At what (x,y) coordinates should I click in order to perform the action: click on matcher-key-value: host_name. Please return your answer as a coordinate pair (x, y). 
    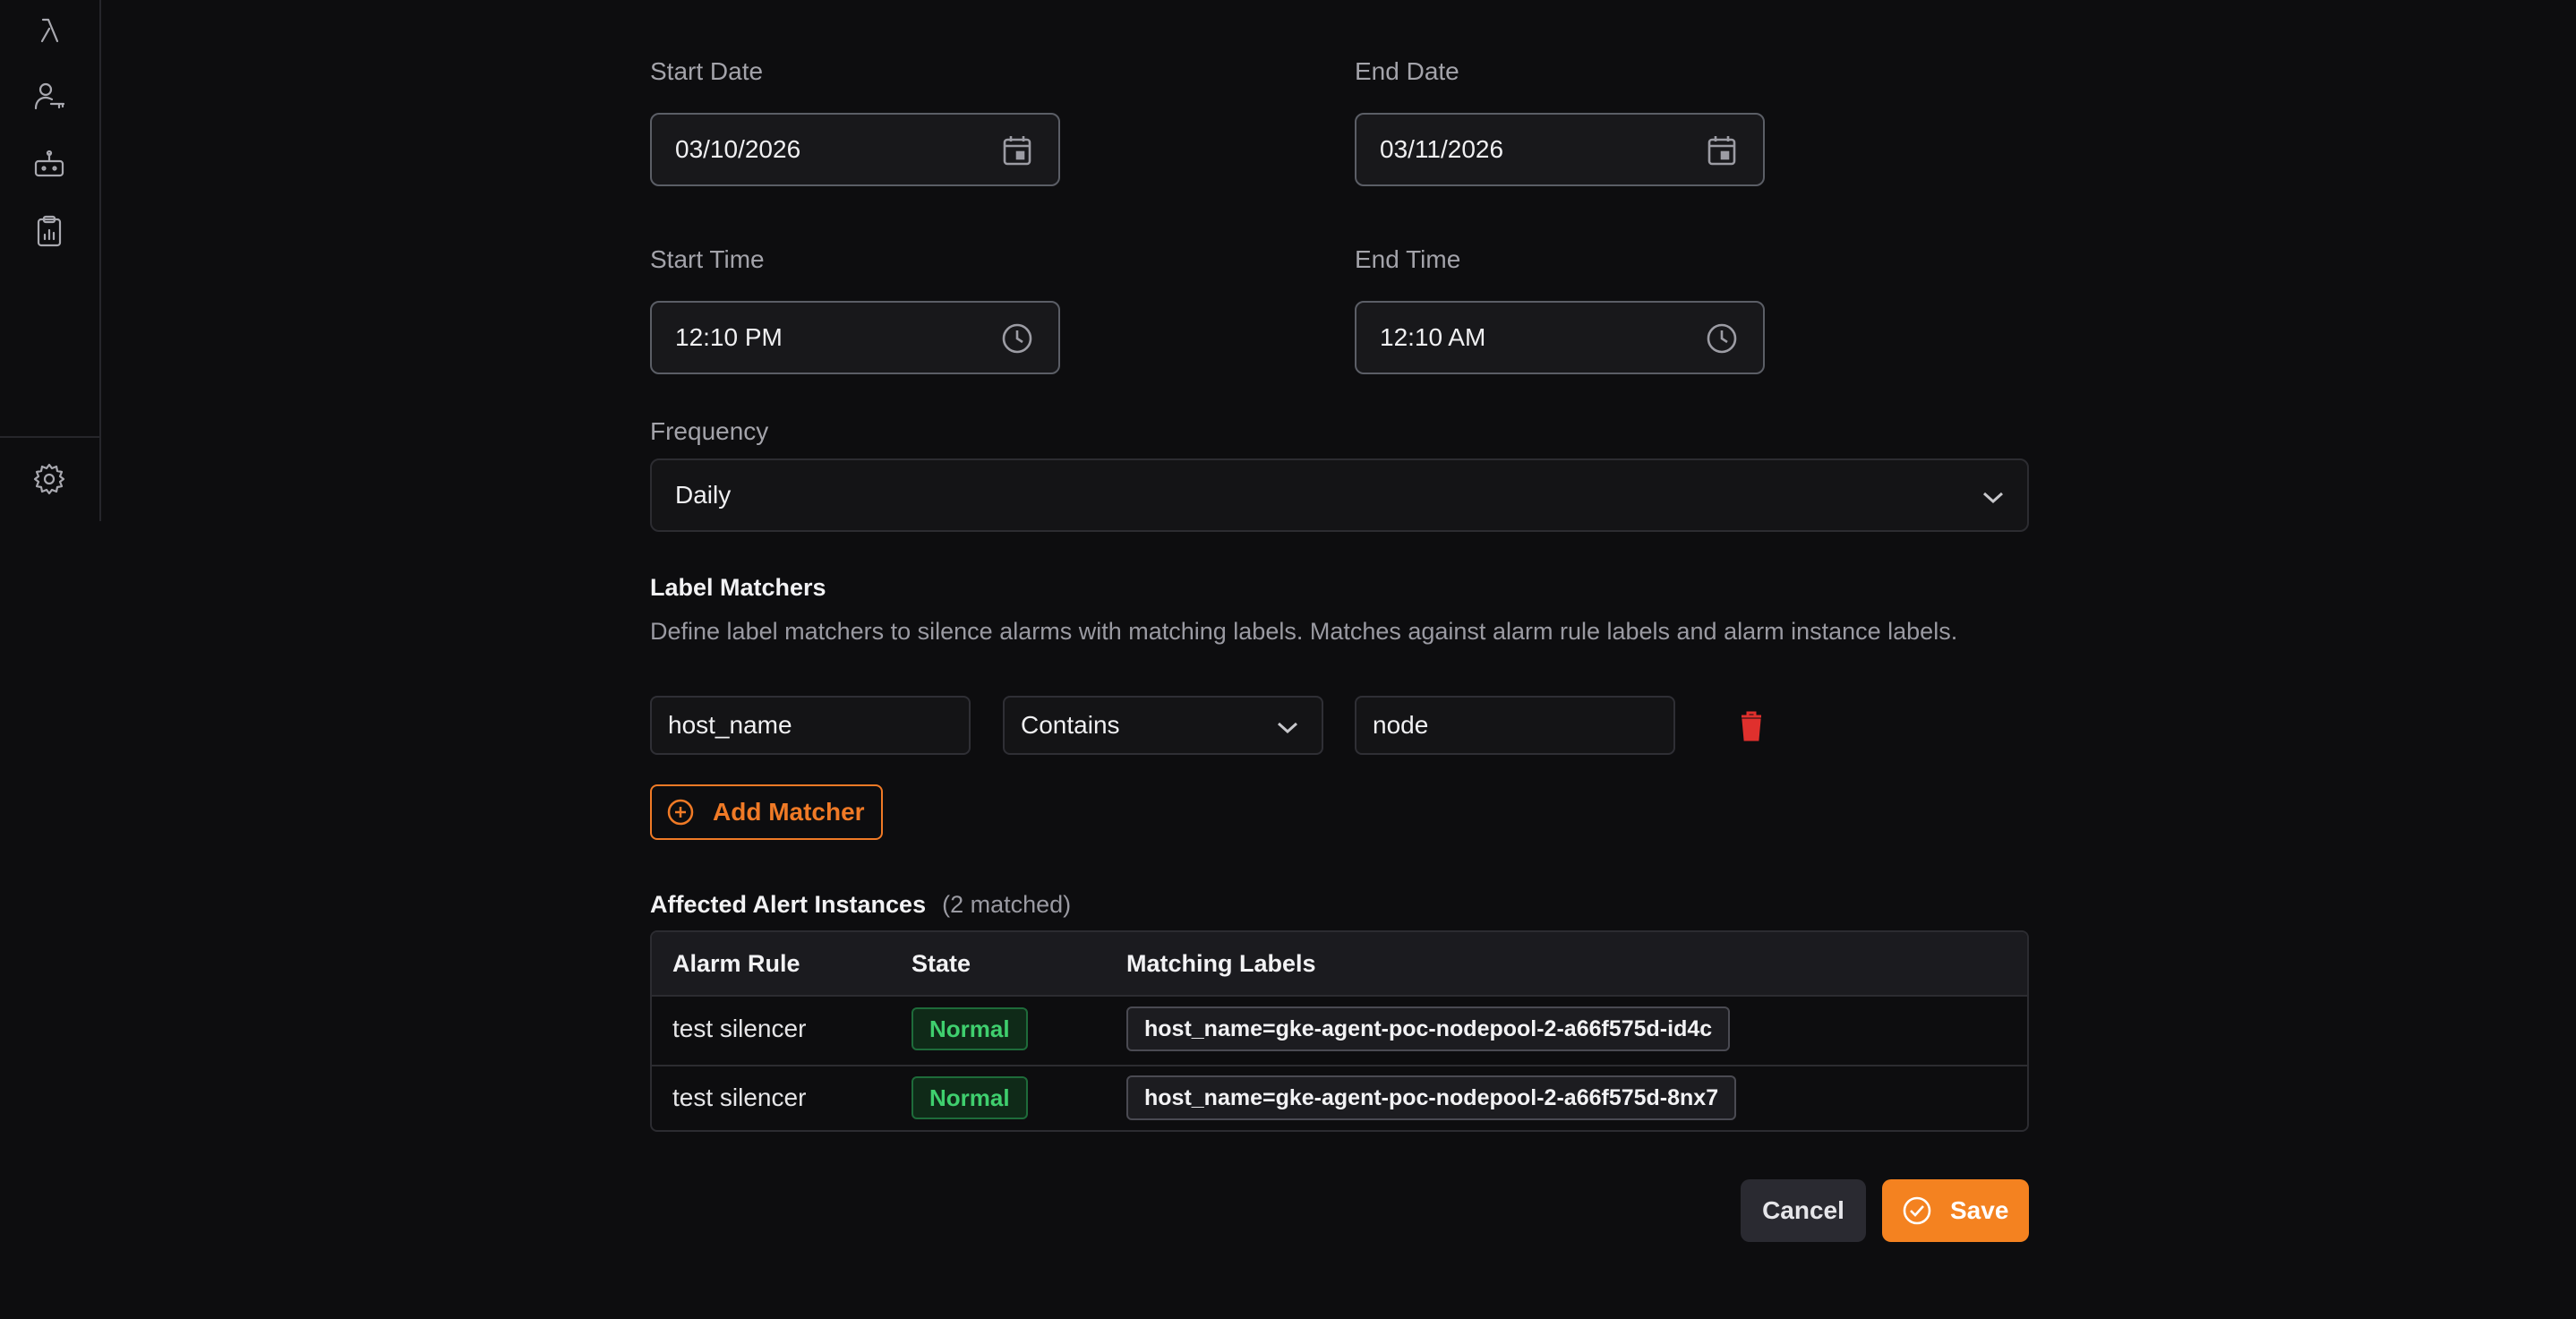
    Looking at the image, I should click on (730, 725).